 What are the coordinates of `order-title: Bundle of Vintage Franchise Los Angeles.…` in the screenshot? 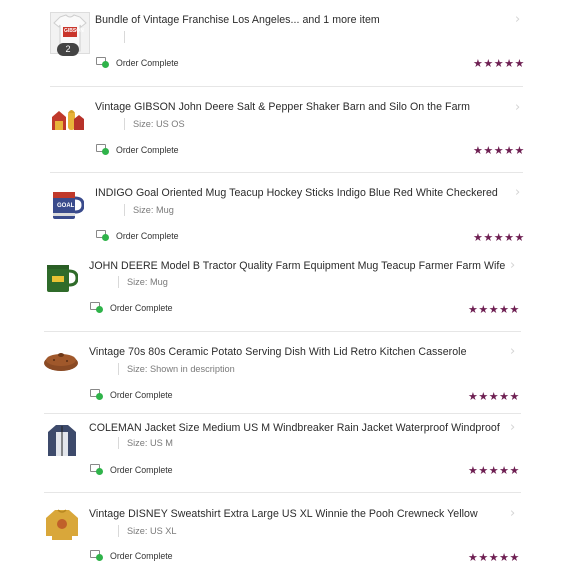 It's located at (237, 20).